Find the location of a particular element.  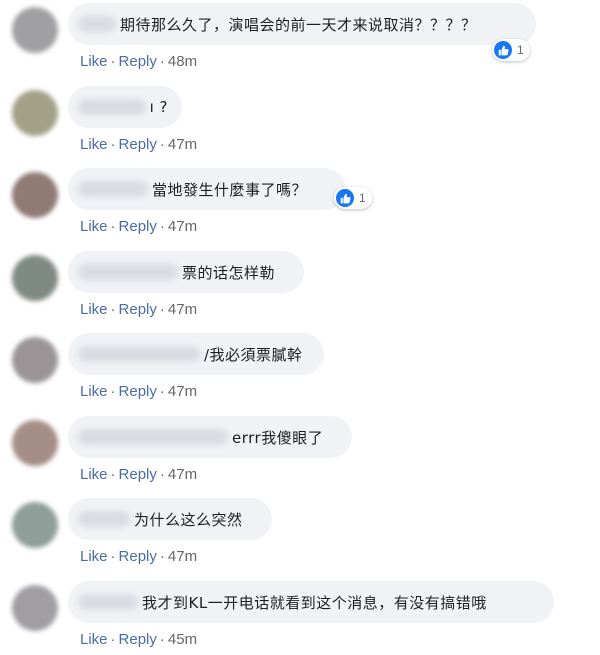

comment-actions: Like · Reply · 48m is located at coordinates (138, 61).